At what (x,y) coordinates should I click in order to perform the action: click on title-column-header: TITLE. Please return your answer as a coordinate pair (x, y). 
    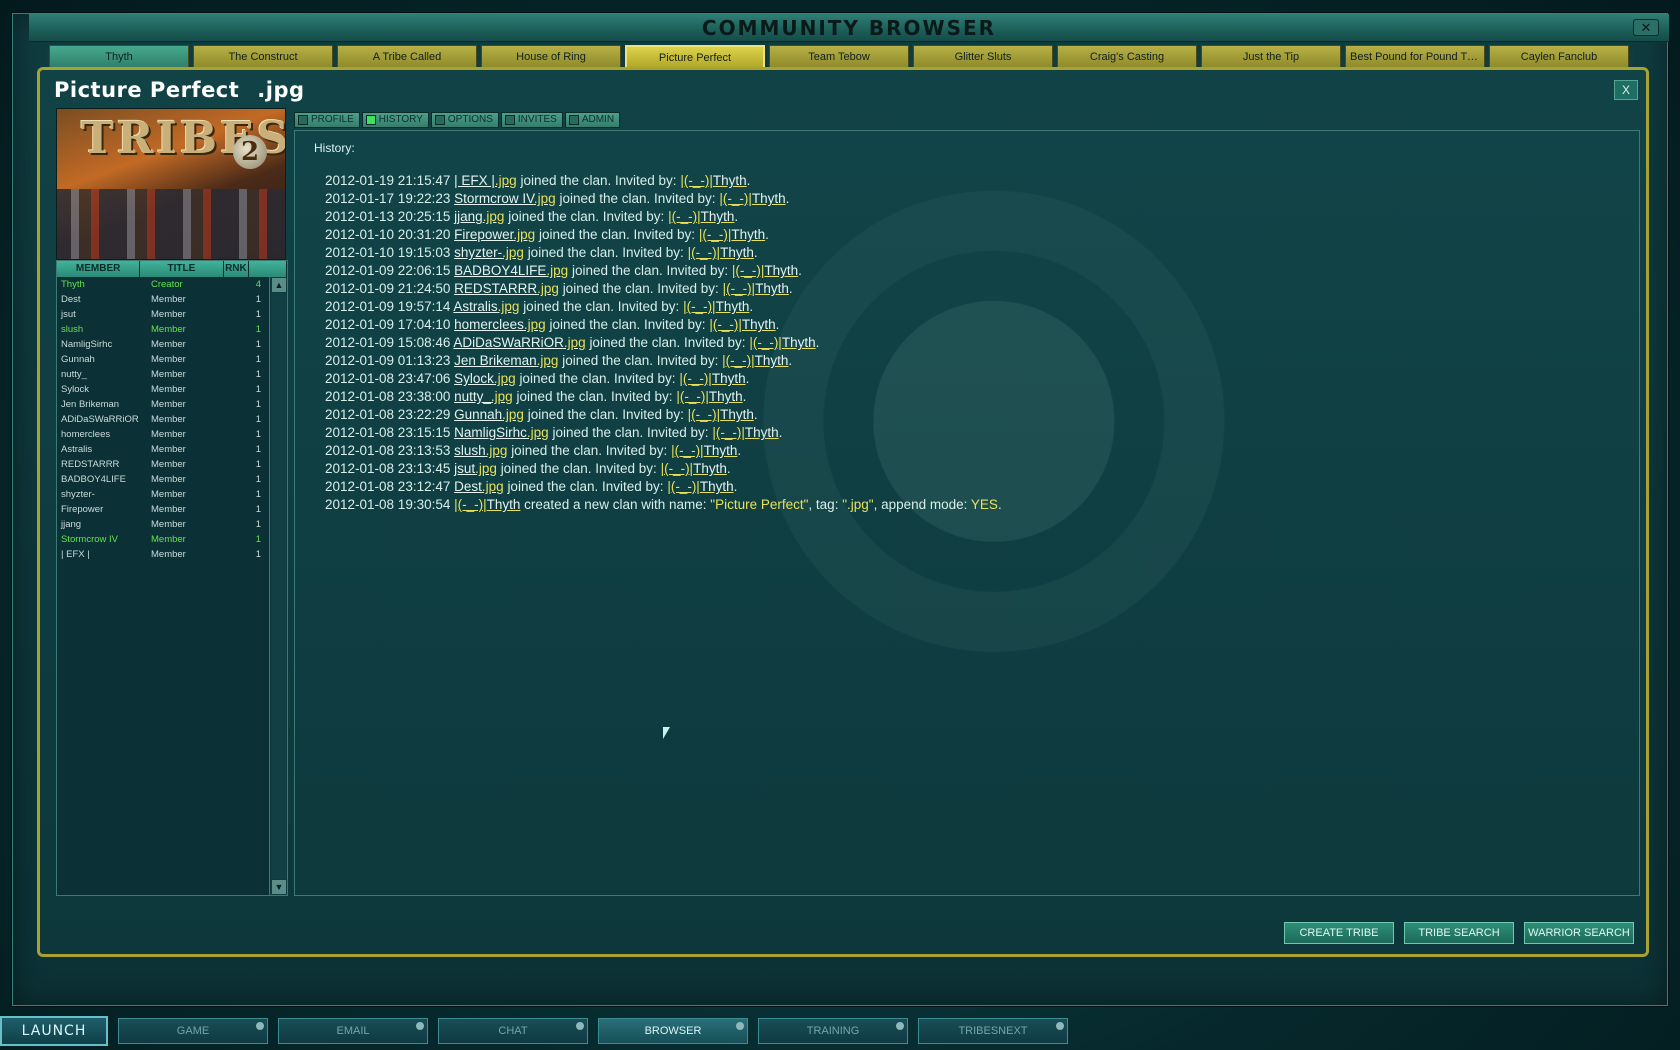
    Looking at the image, I should click on (182, 269).